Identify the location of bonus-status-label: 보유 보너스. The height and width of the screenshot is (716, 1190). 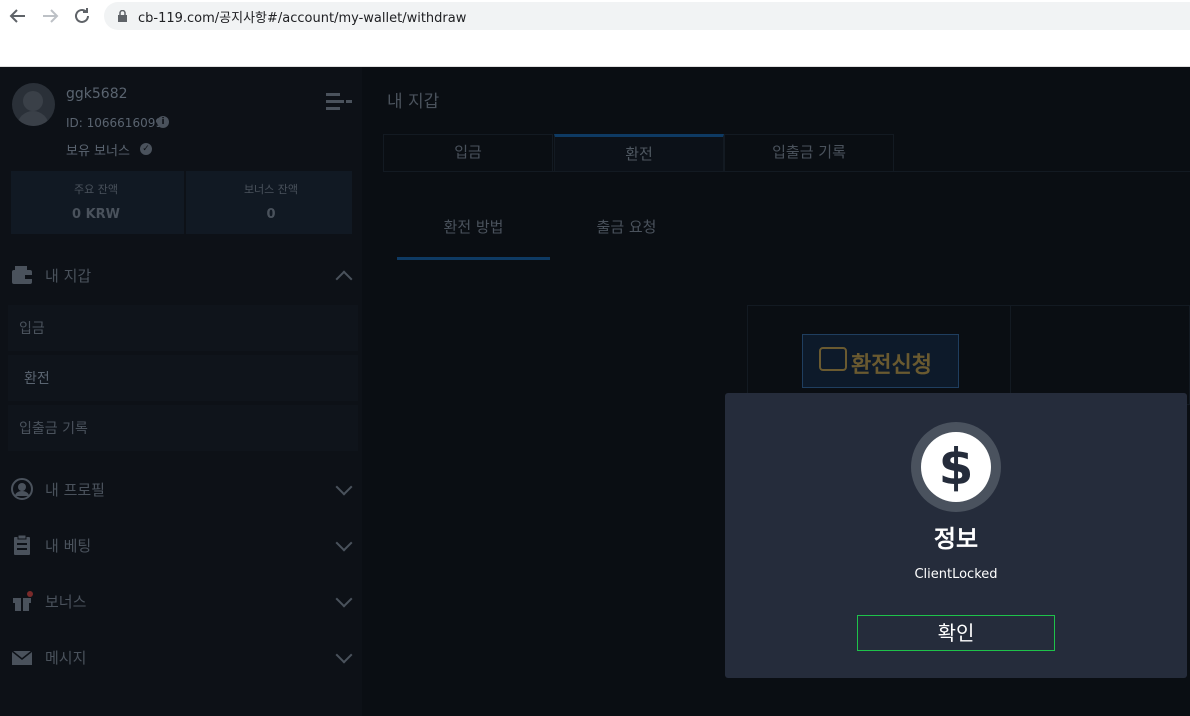
(98, 151).